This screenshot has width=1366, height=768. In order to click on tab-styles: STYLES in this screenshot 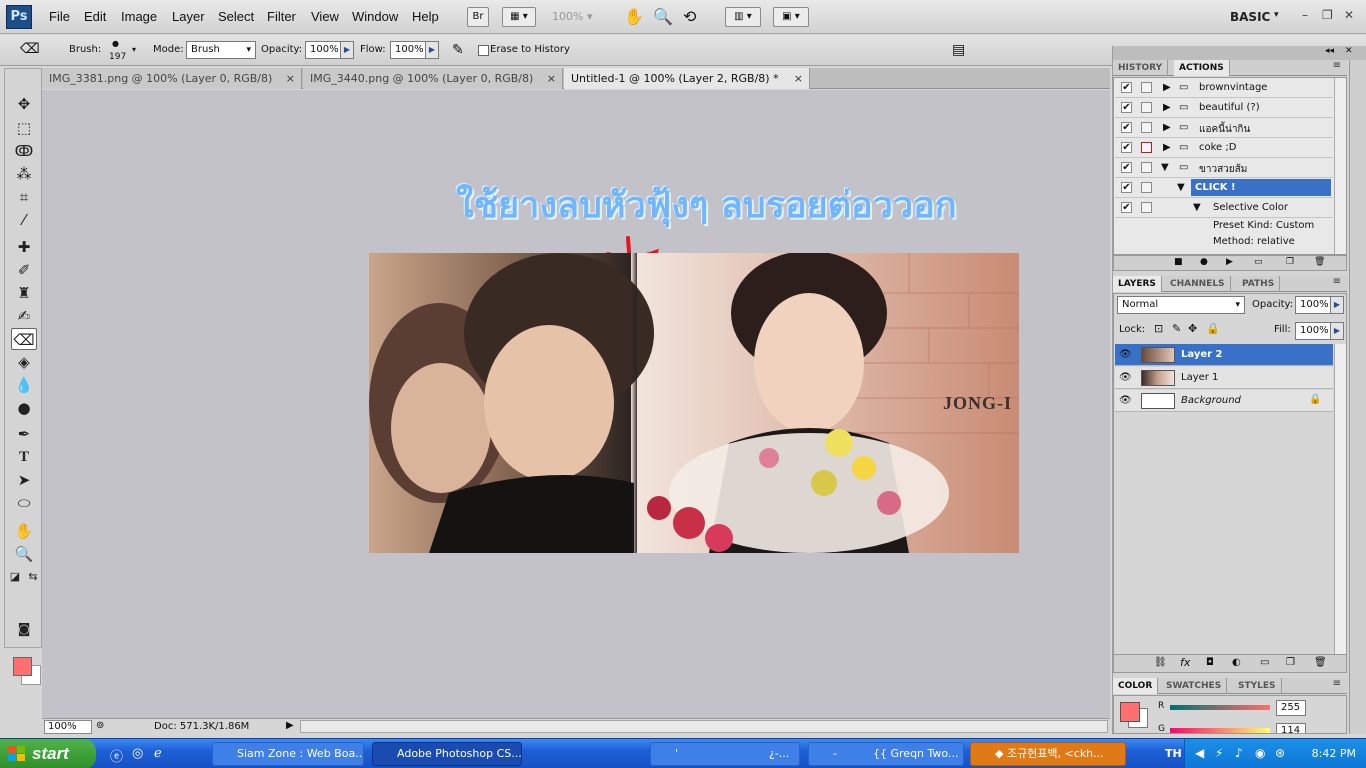, I will do `click(1257, 686)`.